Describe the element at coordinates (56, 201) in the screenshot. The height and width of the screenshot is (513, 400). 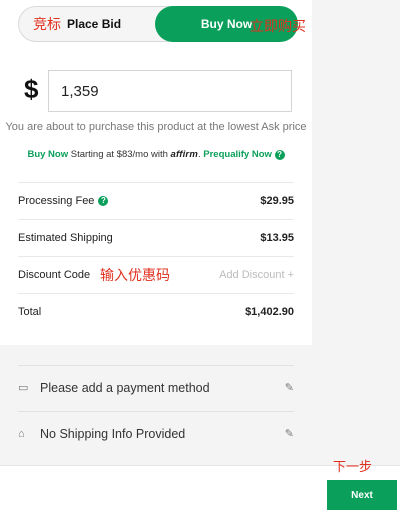
I see `processing-fee-label: Processing Fee` at that location.